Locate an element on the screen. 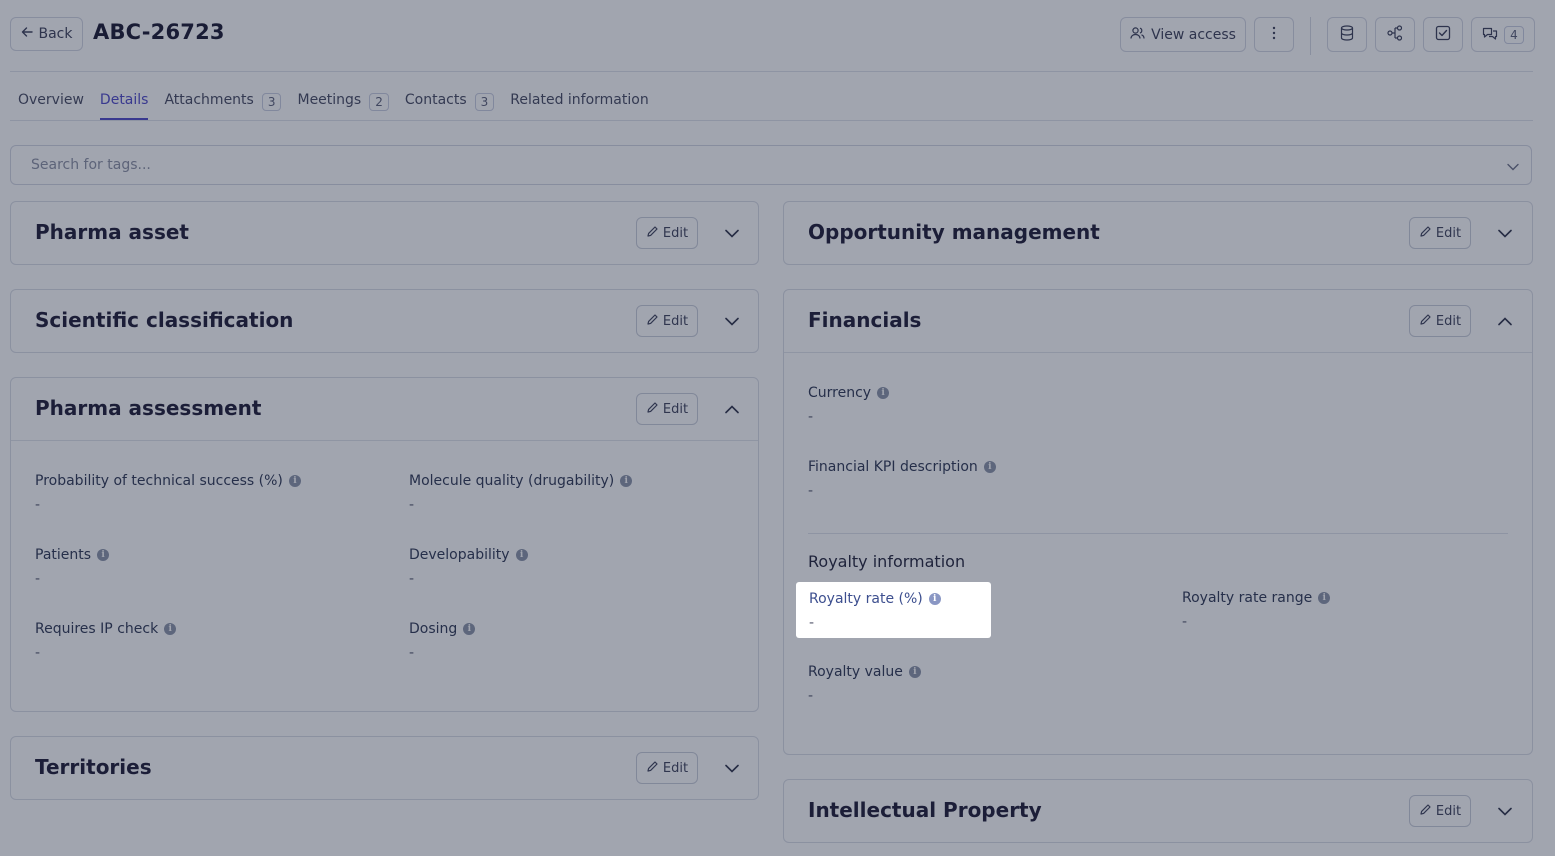 This screenshot has height=856, width=1555. database-icon is located at coordinates (1347, 34).